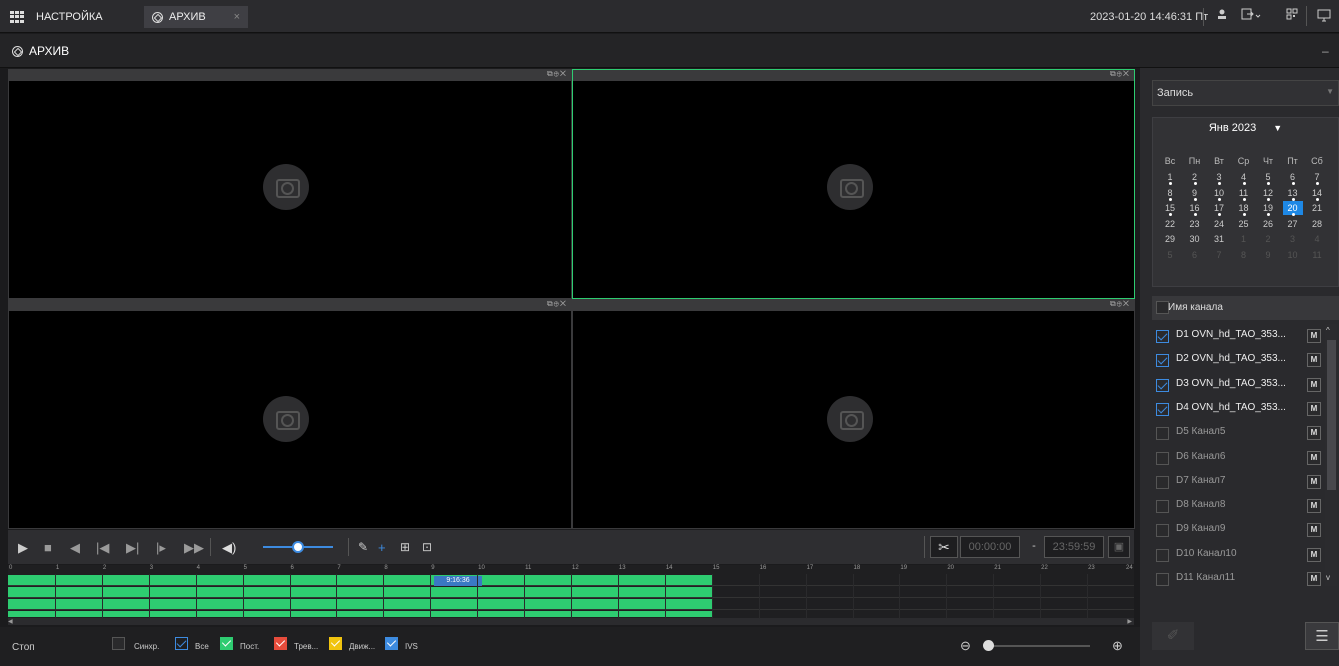 This screenshot has width=1339, height=666. What do you see at coordinates (1170, 255) in the screenshot?
I see `calendar-day-next-month: 5` at bounding box center [1170, 255].